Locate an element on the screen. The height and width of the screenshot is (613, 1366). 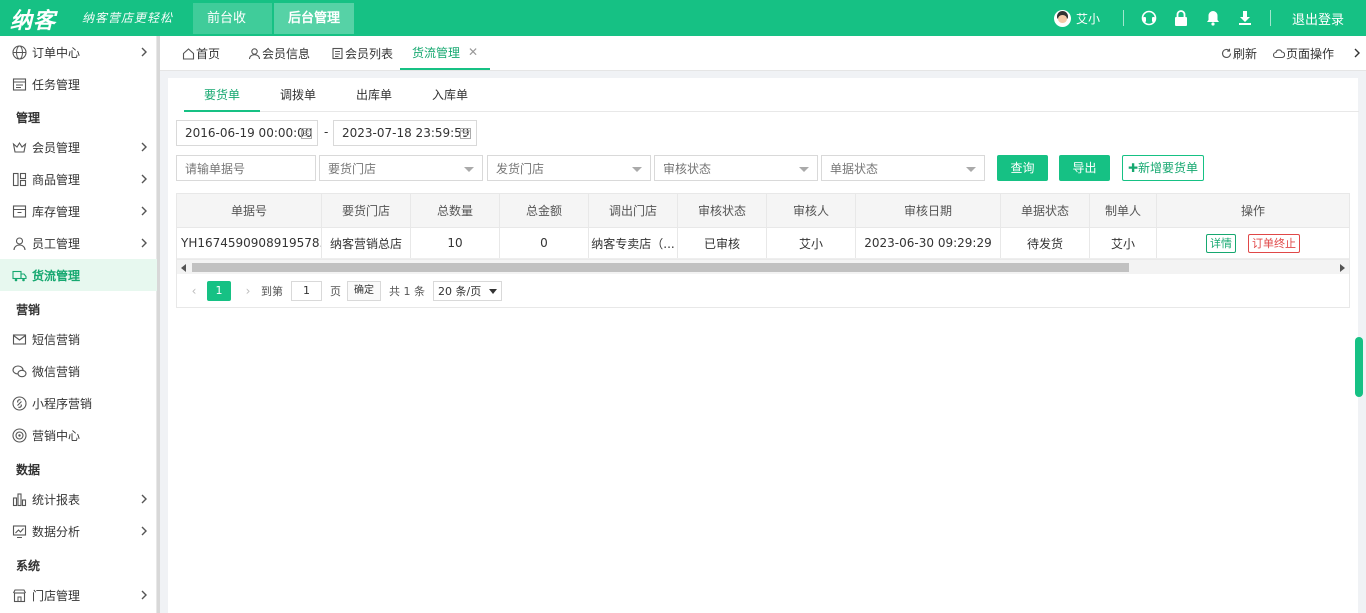
sidebar-item-staff: 员工管理 is located at coordinates (78, 243).